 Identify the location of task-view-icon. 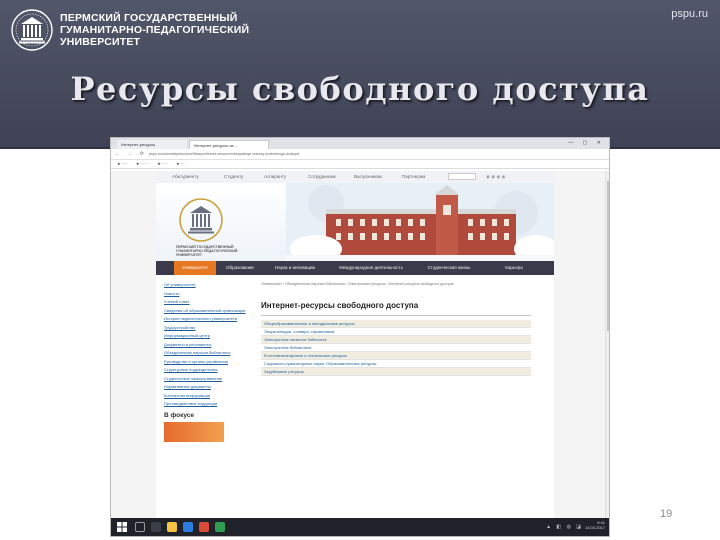
(156, 527).